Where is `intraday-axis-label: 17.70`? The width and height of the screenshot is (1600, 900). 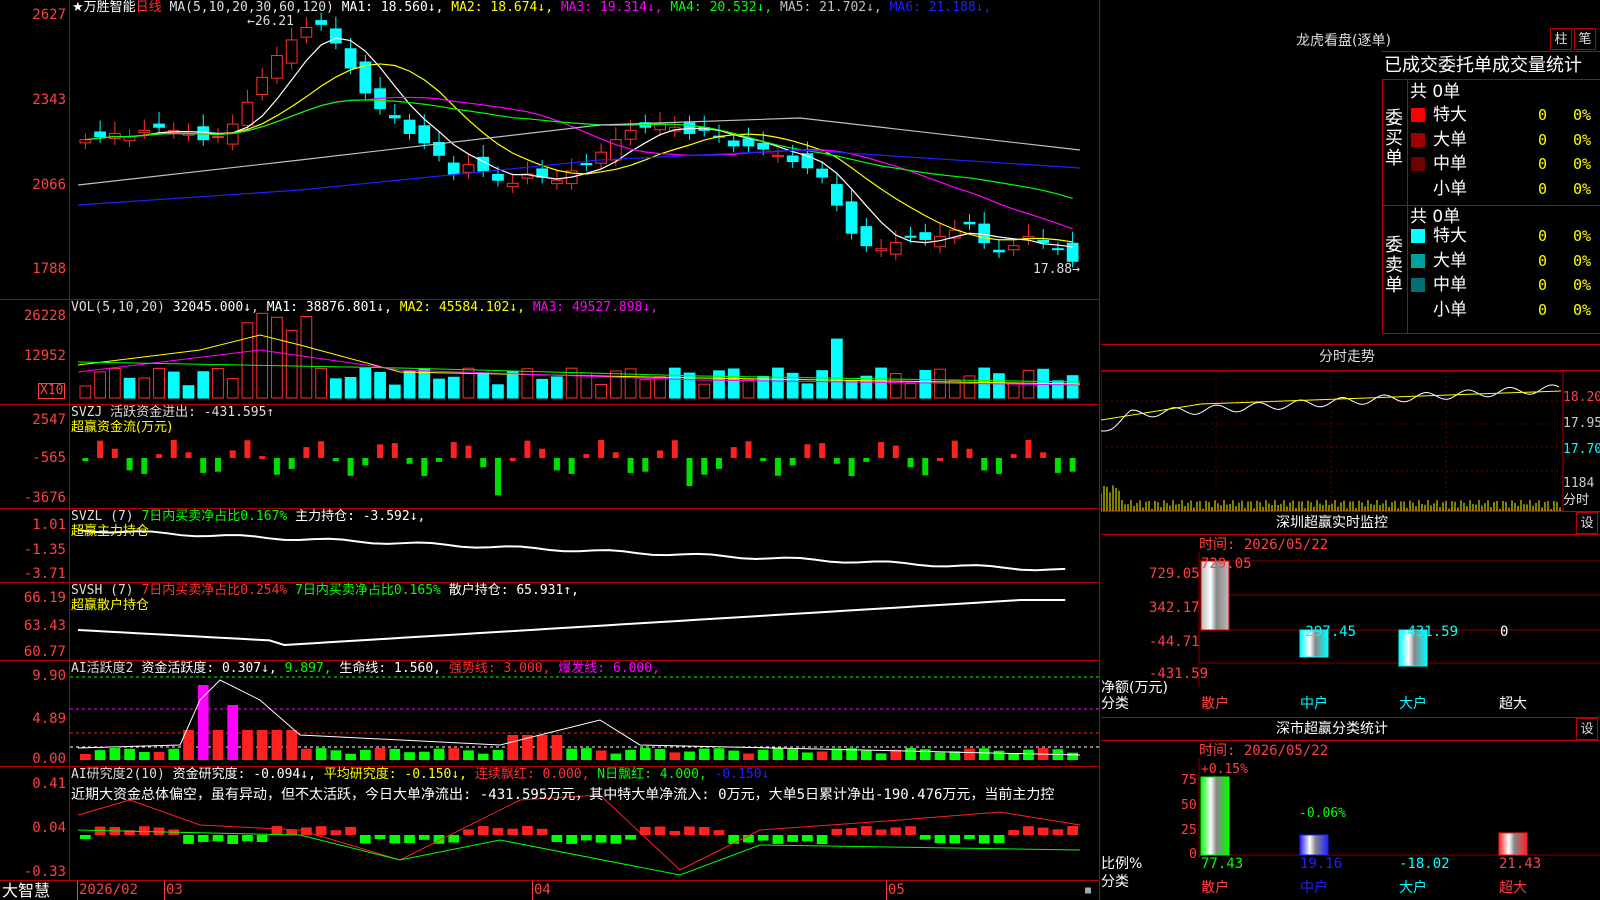 intraday-axis-label: 17.70 is located at coordinates (1581, 449).